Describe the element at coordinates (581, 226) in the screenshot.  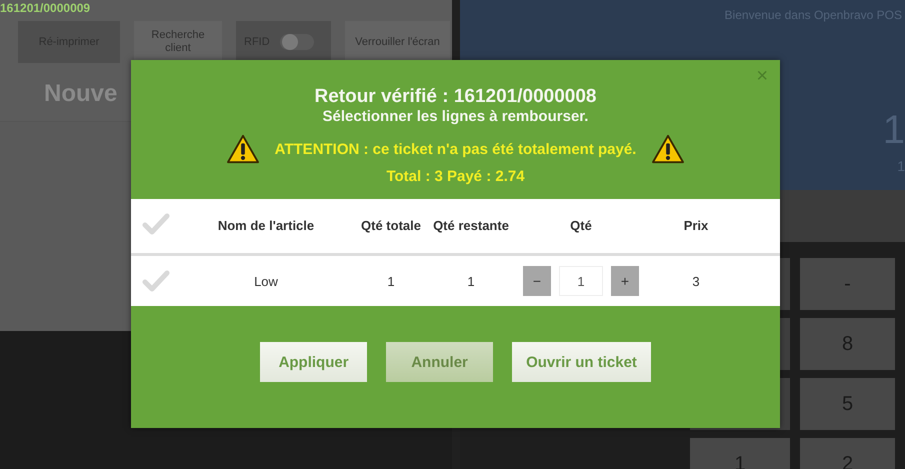
I see `column-header: Qté` at that location.